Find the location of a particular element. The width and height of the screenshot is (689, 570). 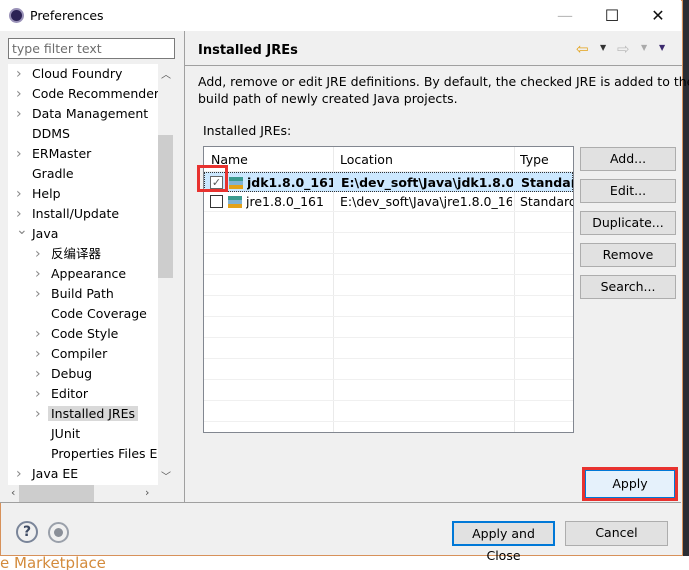

tree-item: › Compiler is located at coordinates (71, 354).